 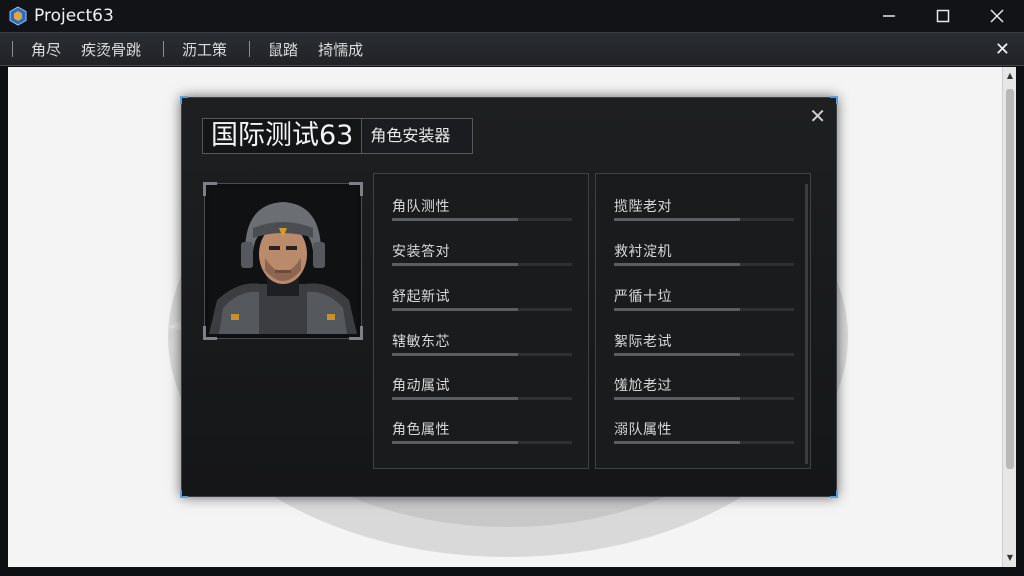 I want to click on attribute-label: 馐尬老过, so click(x=643, y=386).